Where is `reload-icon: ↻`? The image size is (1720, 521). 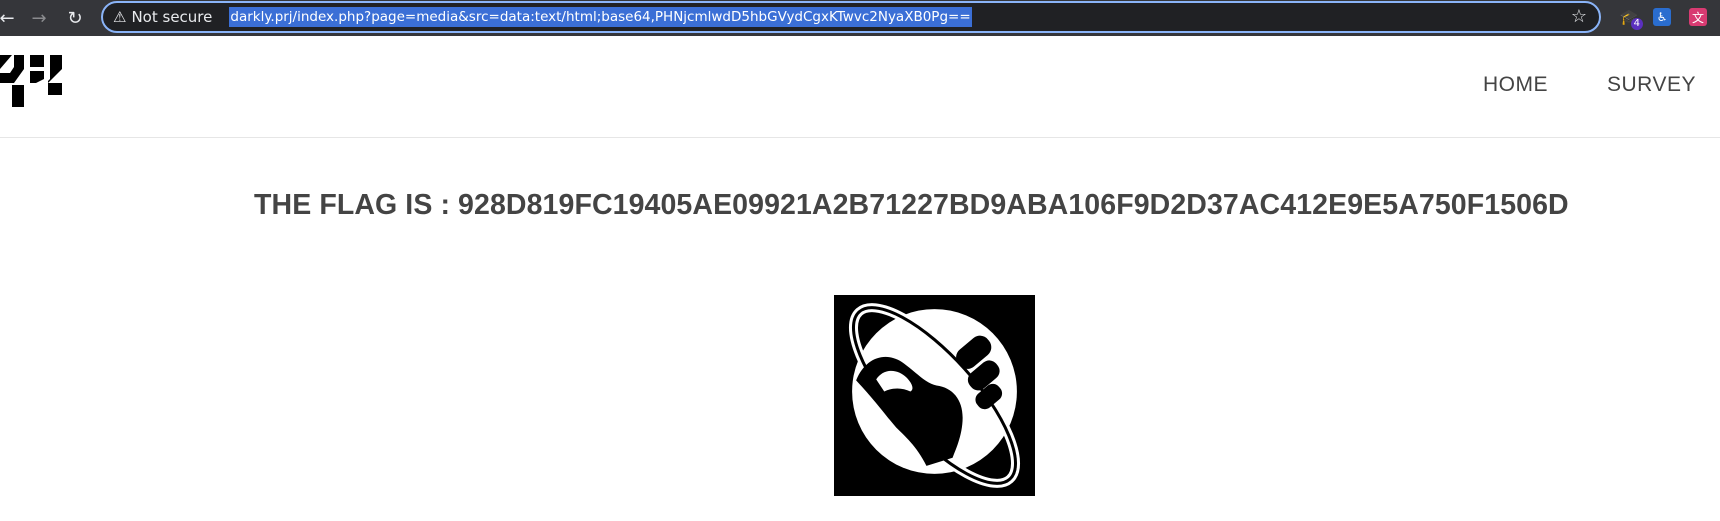
reload-icon: ↻ is located at coordinates (75, 18).